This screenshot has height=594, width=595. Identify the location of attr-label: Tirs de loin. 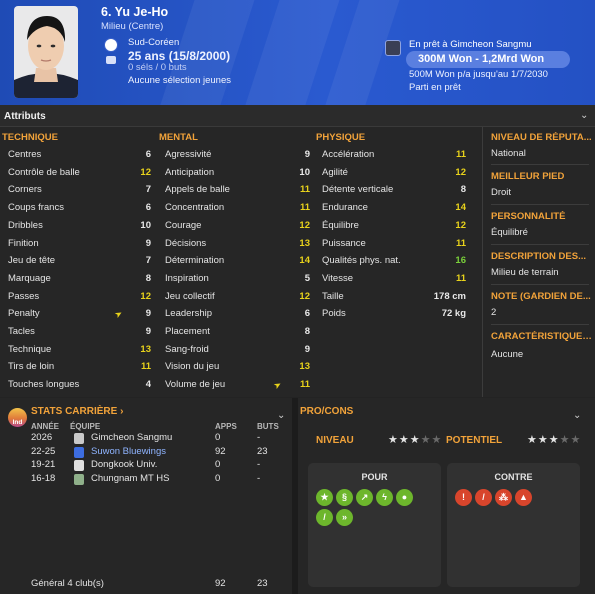
(31, 367).